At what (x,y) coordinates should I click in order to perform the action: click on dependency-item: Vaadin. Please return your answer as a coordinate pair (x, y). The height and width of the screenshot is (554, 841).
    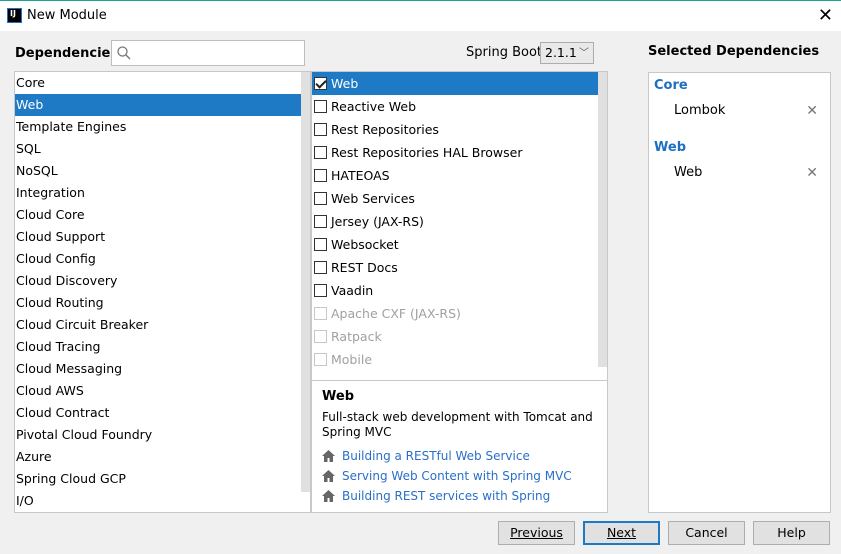
    Looking at the image, I should click on (459, 290).